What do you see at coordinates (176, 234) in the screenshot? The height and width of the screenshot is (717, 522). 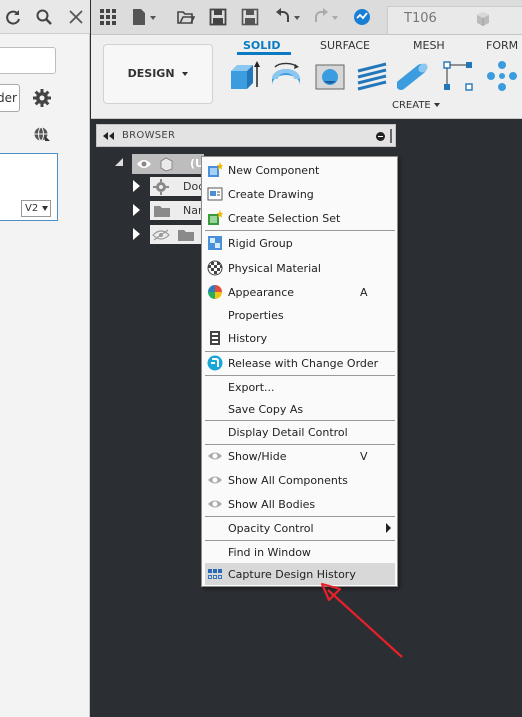 I see `browser-row-origin` at bounding box center [176, 234].